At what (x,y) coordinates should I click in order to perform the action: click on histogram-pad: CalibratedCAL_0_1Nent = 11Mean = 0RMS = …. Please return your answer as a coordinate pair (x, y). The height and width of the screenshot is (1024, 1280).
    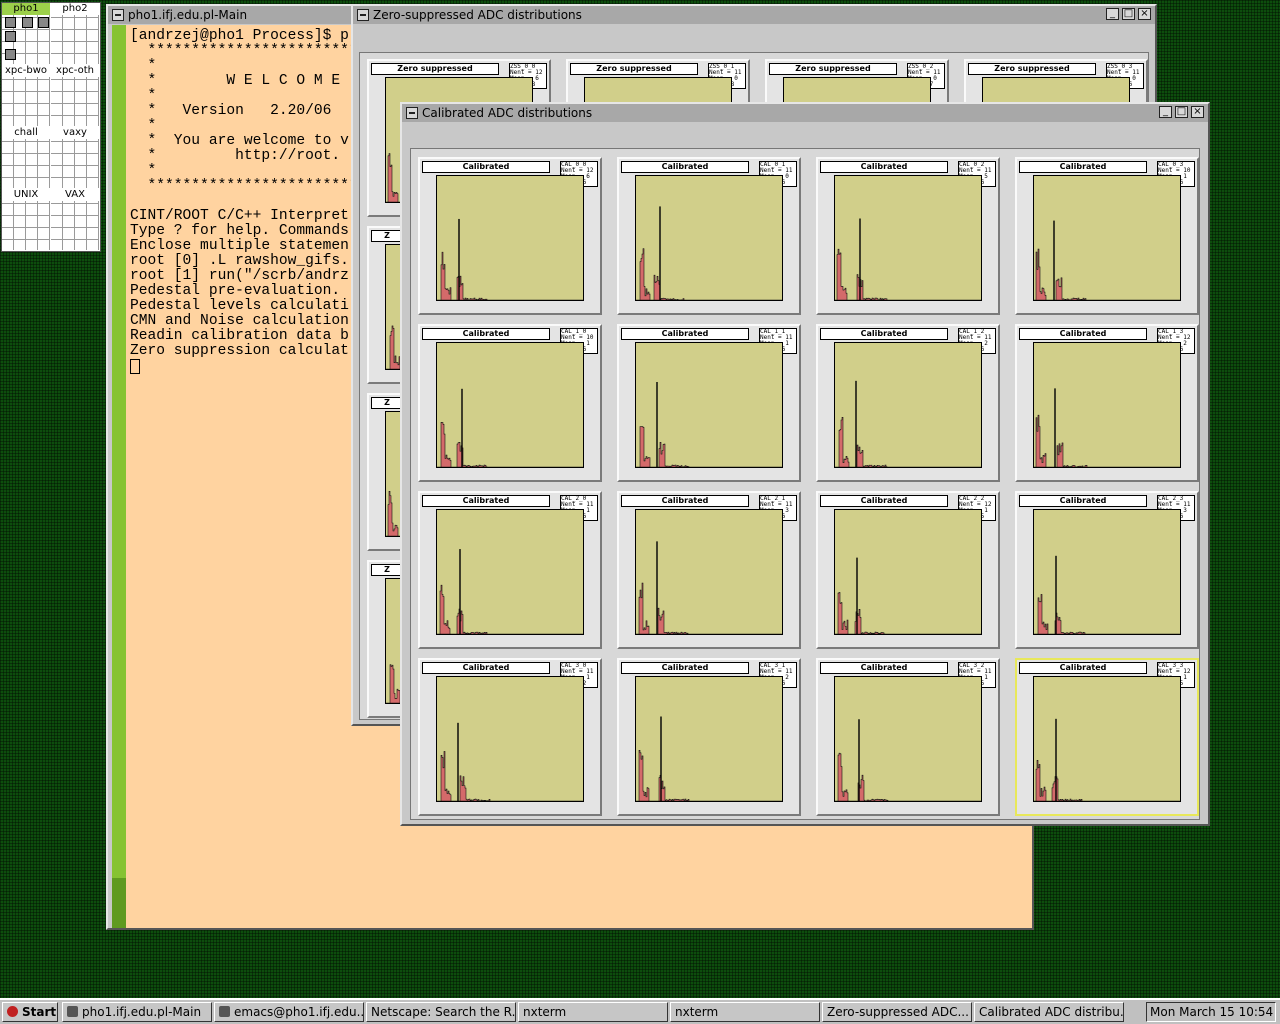
    Looking at the image, I should click on (709, 236).